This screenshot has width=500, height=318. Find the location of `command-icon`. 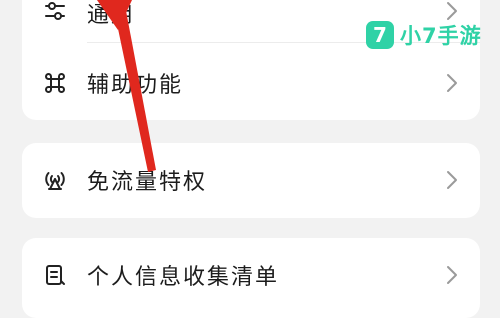

command-icon is located at coordinates (55, 83).